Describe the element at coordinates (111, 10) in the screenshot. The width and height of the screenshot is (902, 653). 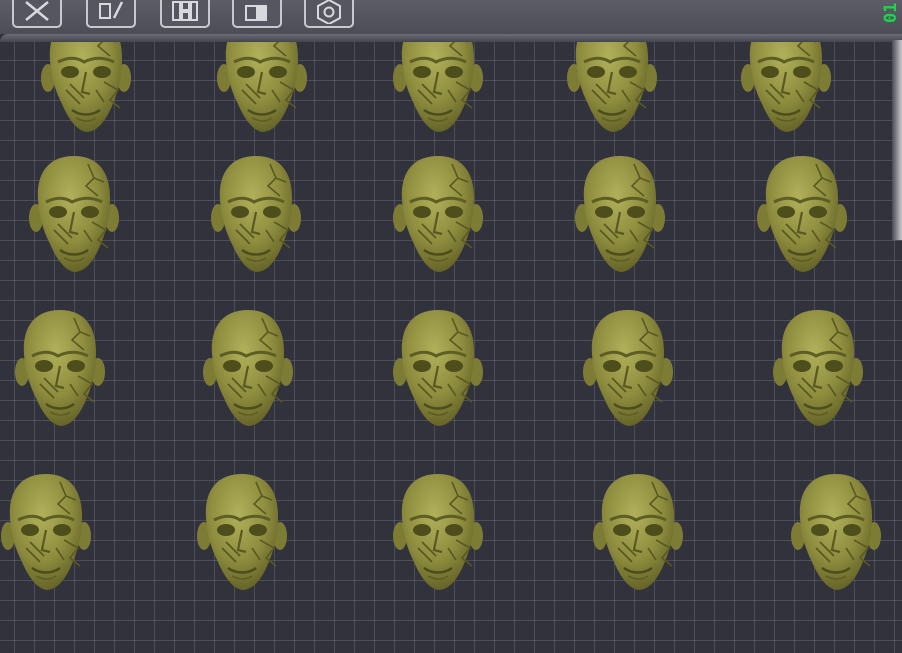
I see `edit-pen-icon` at that location.